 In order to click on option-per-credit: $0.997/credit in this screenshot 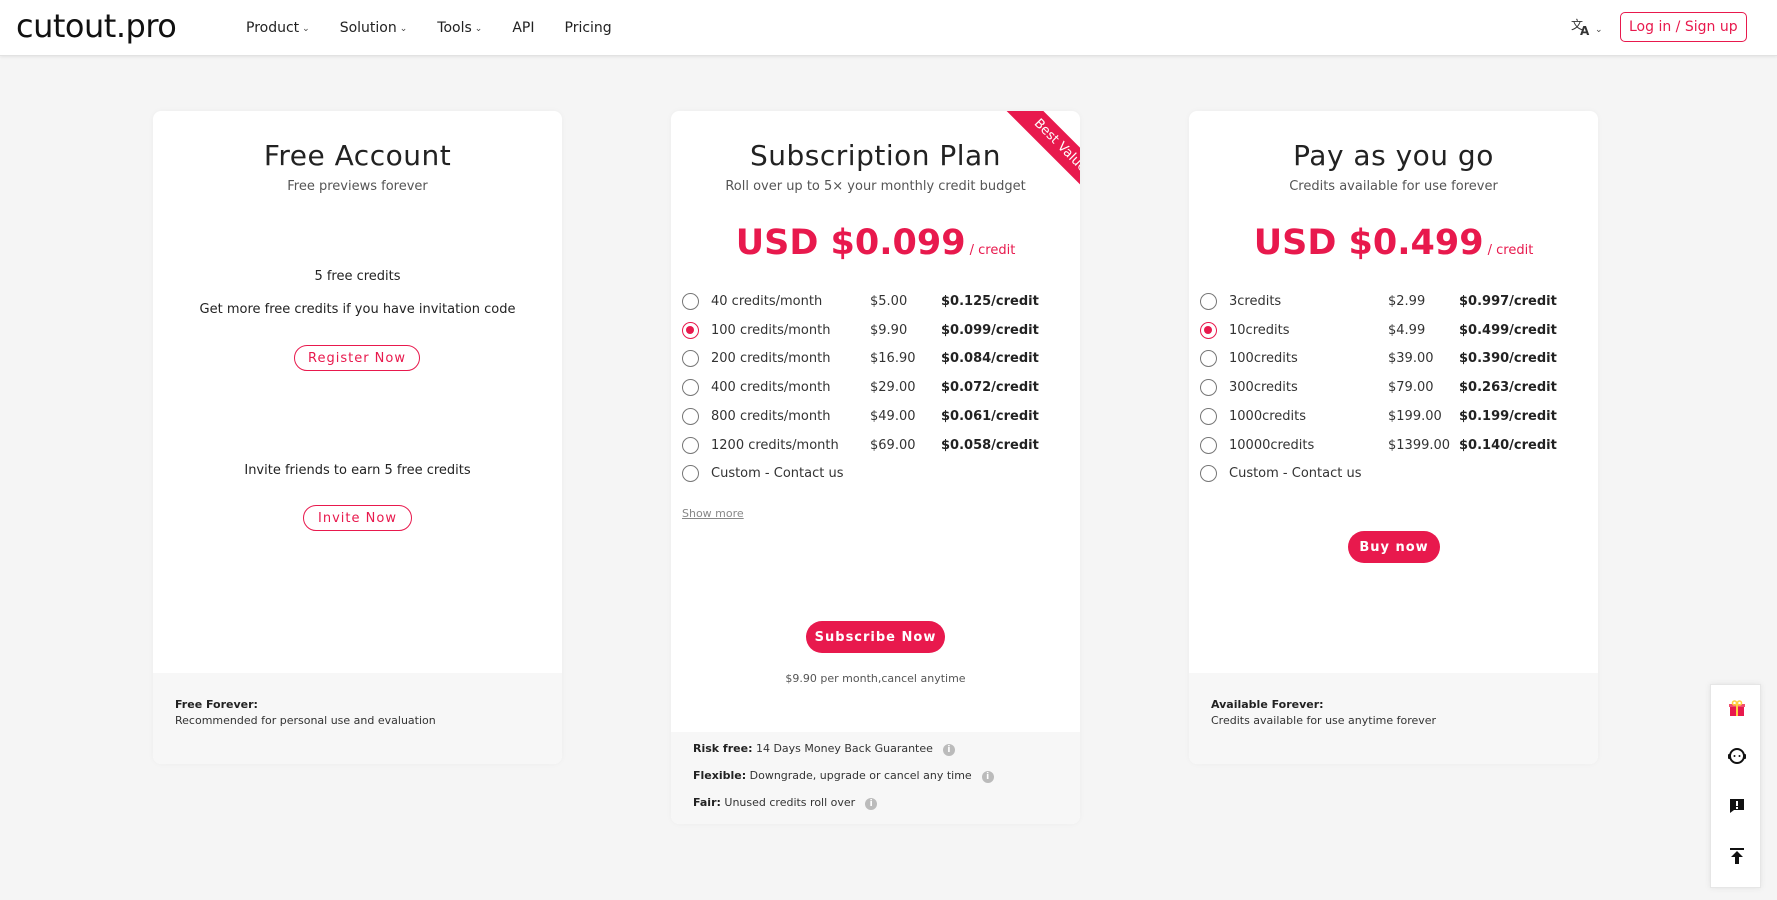, I will do `click(1508, 301)`.